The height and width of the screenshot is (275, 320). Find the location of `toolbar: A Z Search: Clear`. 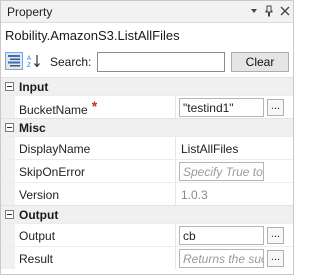

toolbar: A Z Search: Clear is located at coordinates (147, 62).